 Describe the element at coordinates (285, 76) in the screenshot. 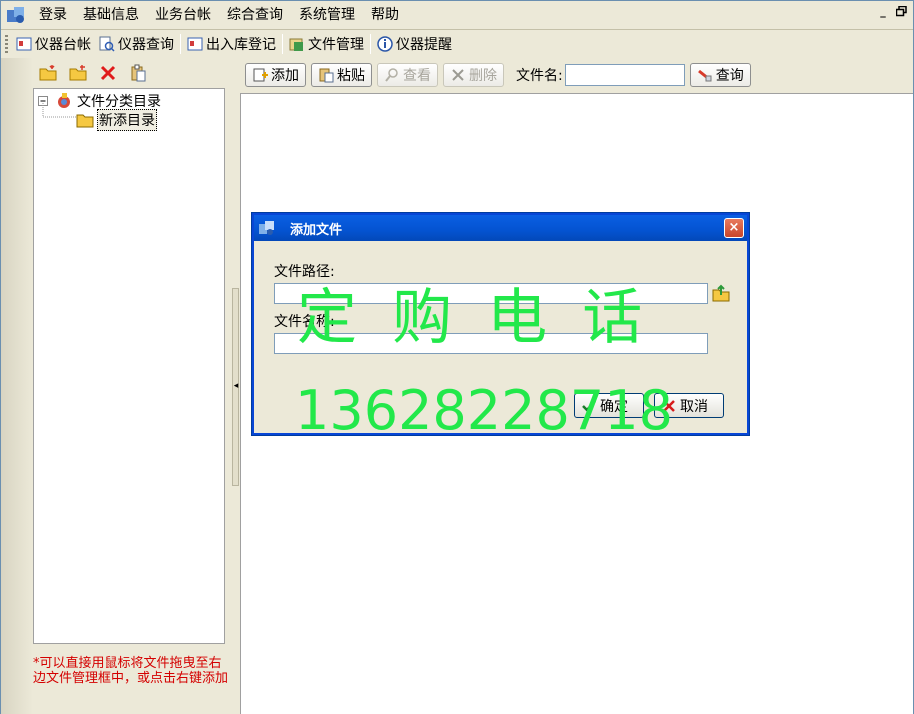

I see `add-label: 添加` at that location.